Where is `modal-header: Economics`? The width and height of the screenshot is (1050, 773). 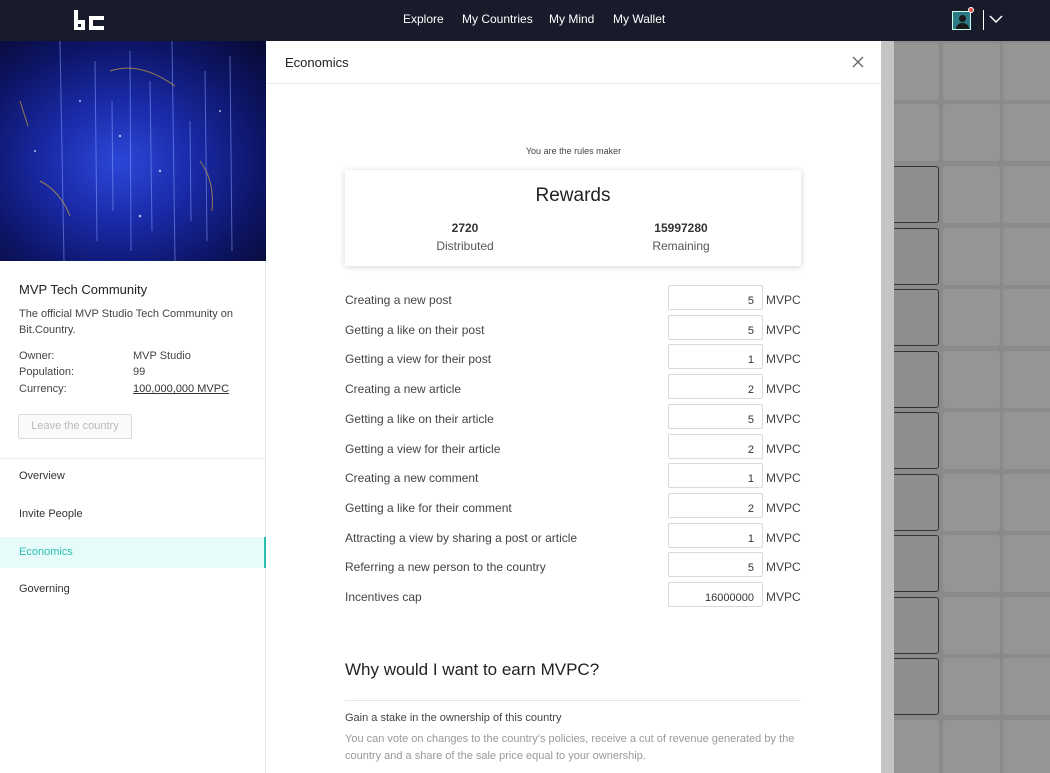 modal-header: Economics is located at coordinates (573, 62).